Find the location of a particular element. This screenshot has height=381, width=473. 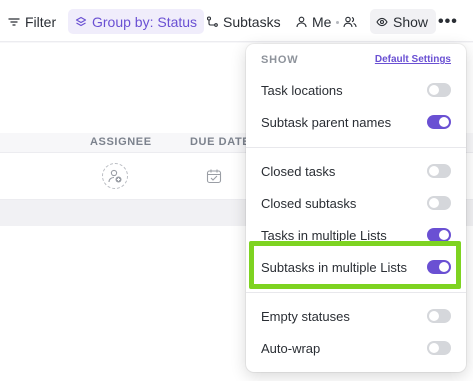

group-by-button: Group by: Status is located at coordinates (136, 21).